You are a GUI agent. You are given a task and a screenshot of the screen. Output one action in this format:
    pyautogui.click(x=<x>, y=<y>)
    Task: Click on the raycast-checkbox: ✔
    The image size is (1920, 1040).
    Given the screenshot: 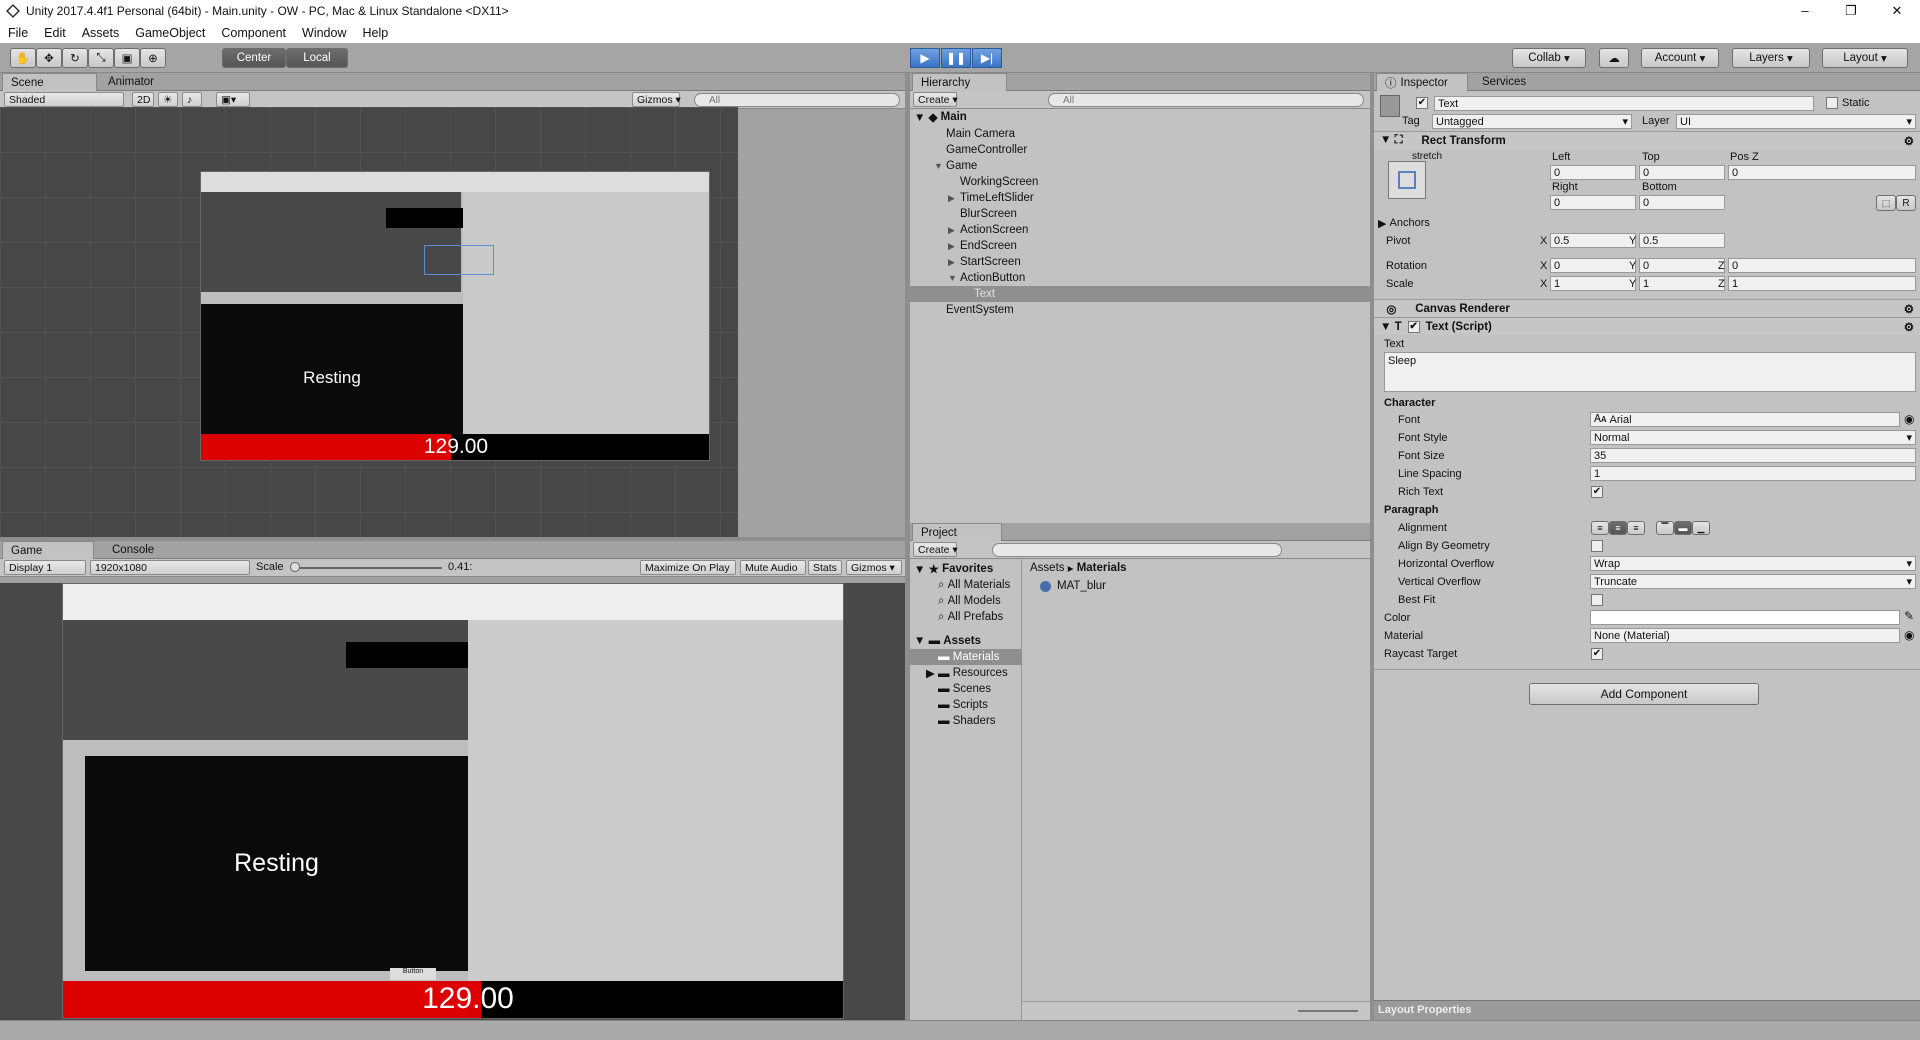 What is the action you would take?
    pyautogui.click(x=1597, y=654)
    